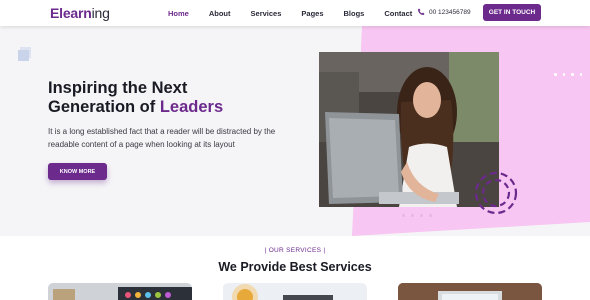 The width and height of the screenshot is (590, 300). I want to click on services-label: | OUR SERVICES |, so click(295, 250).